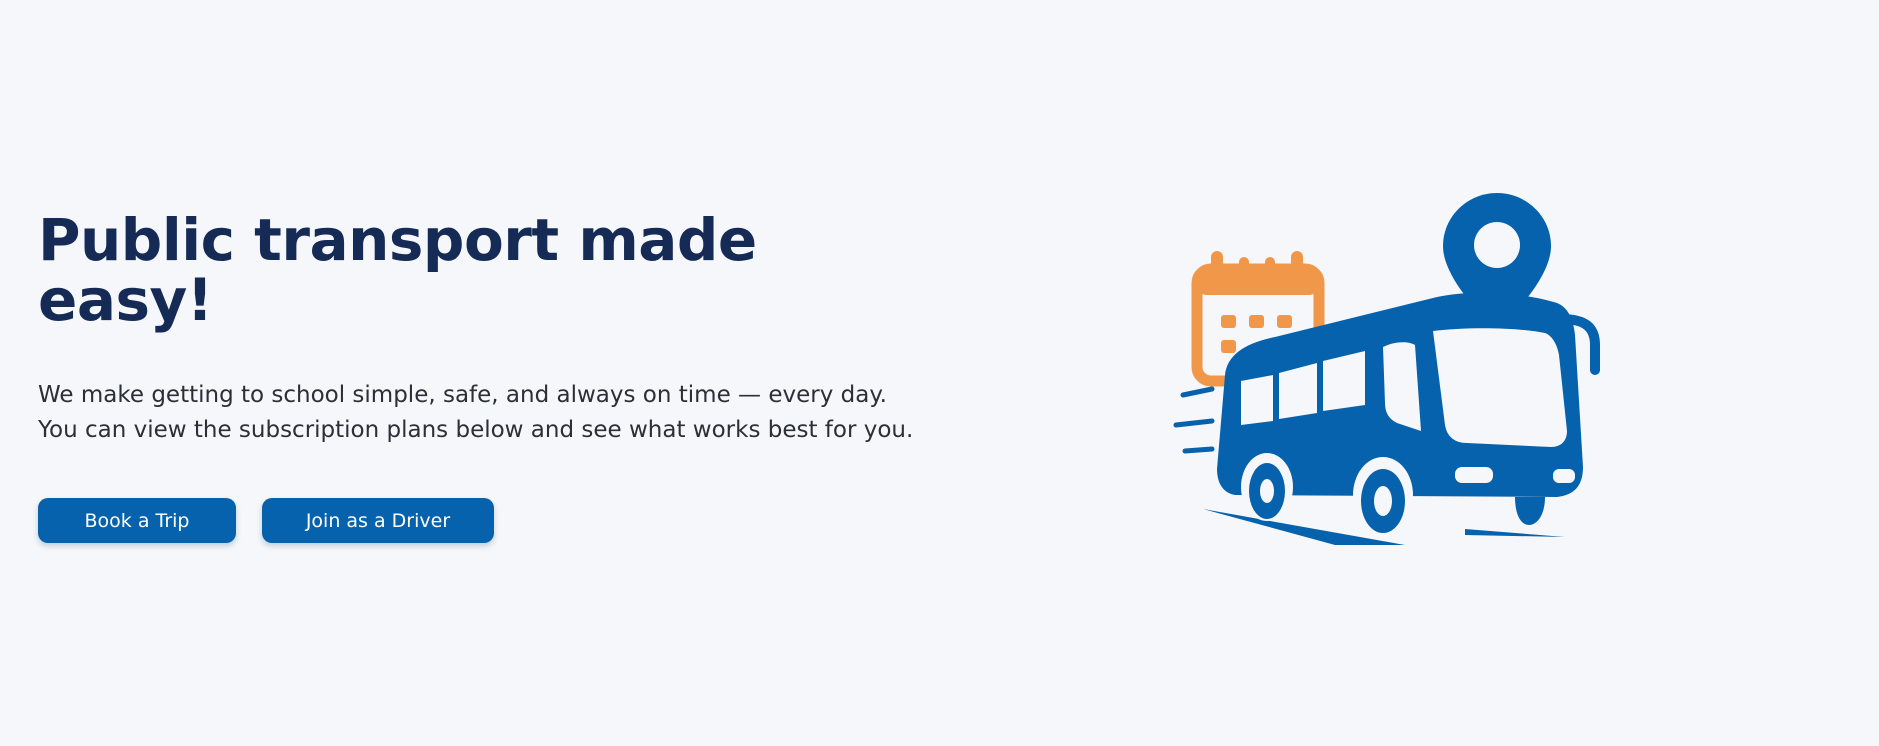  What do you see at coordinates (1386, 418) in the screenshot?
I see `bus-icon` at bounding box center [1386, 418].